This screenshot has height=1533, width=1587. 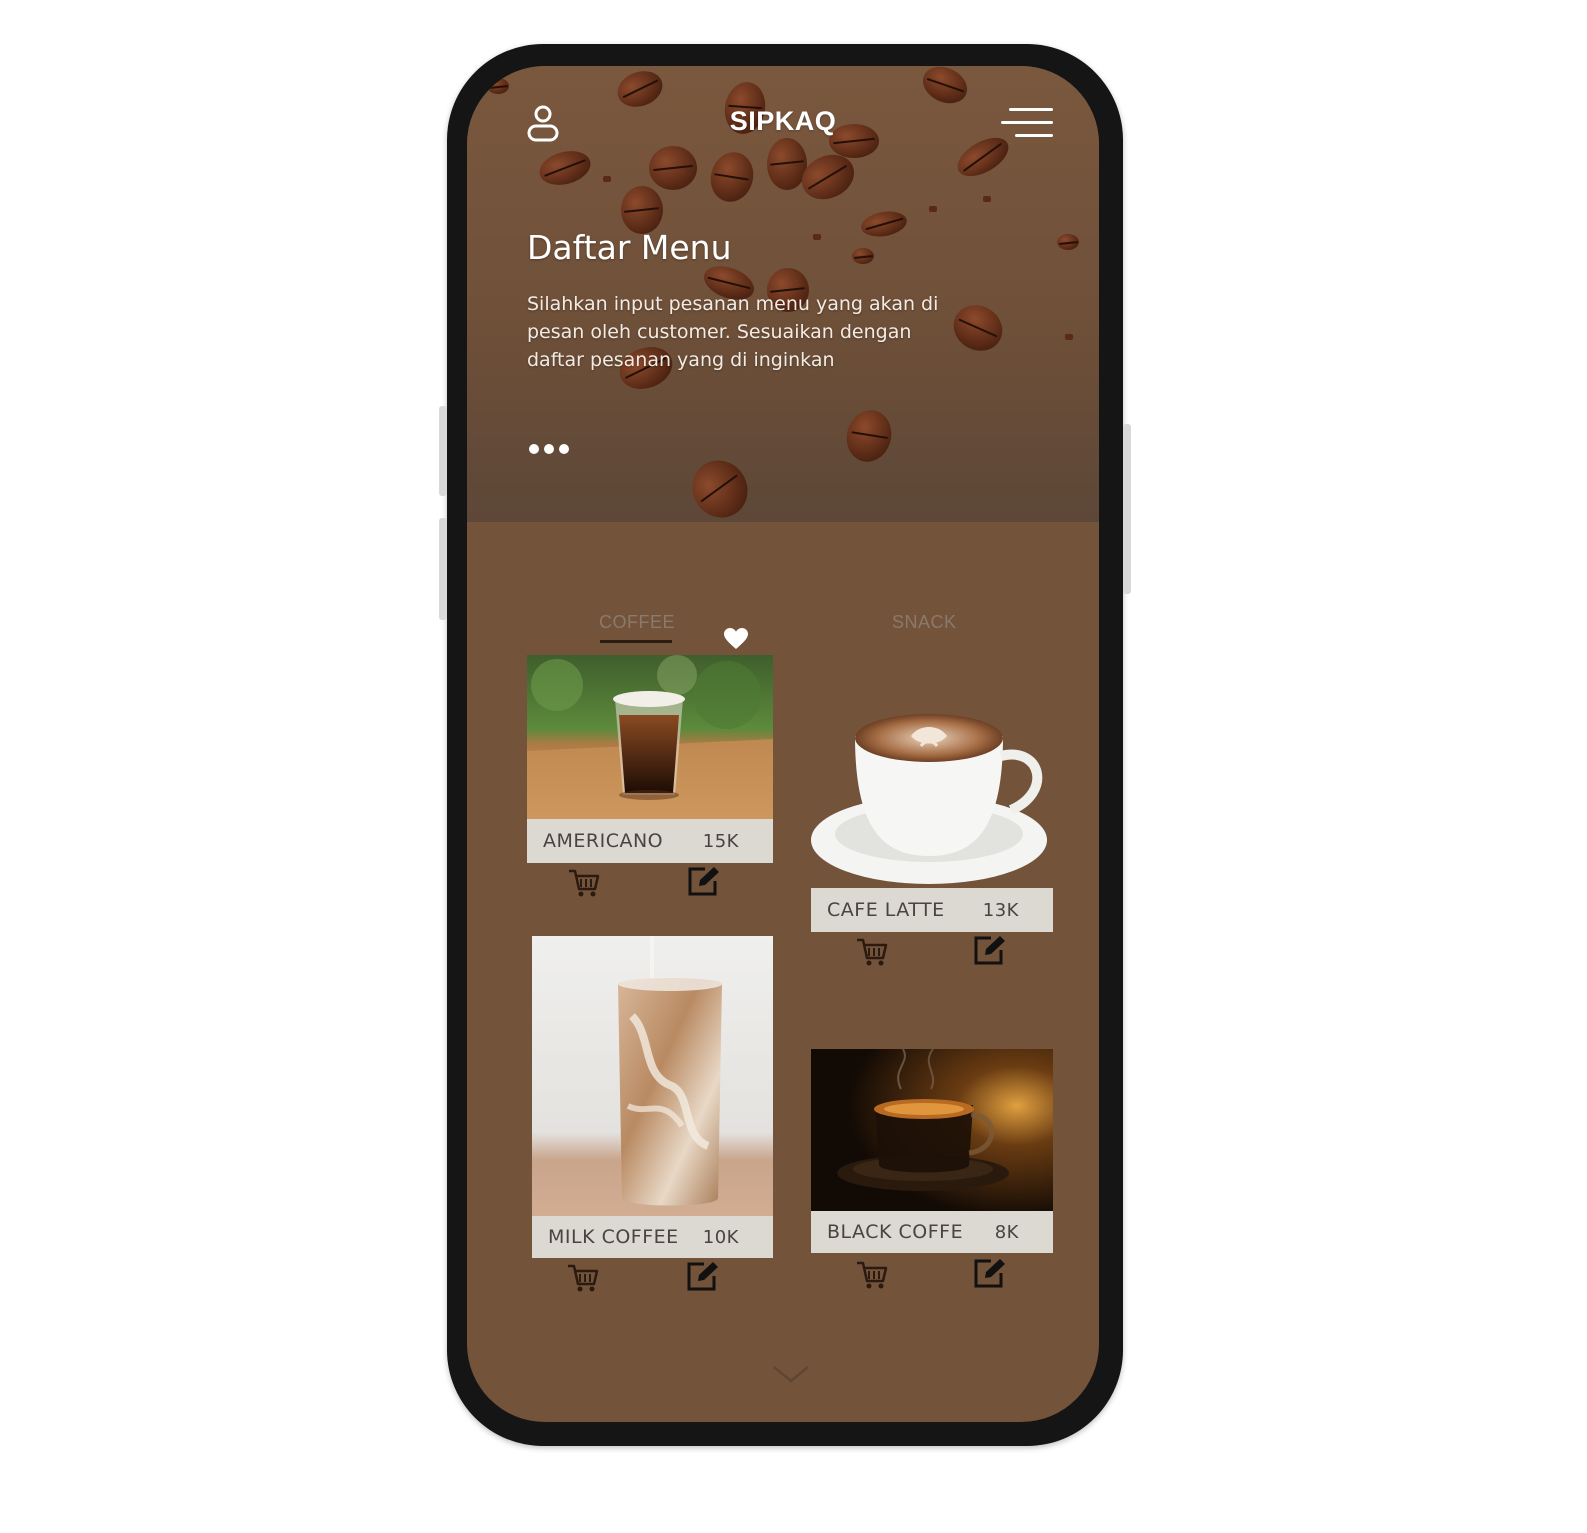 What do you see at coordinates (629, 247) in the screenshot?
I see `page-title: Daftar Menu` at bounding box center [629, 247].